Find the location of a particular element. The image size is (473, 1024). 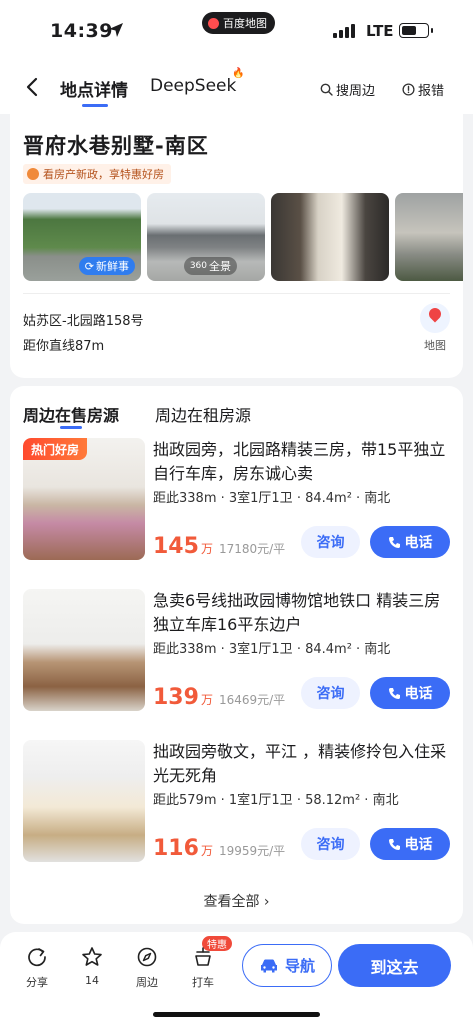

listing-price: 139 万 16469元/平 is located at coordinates (219, 697).